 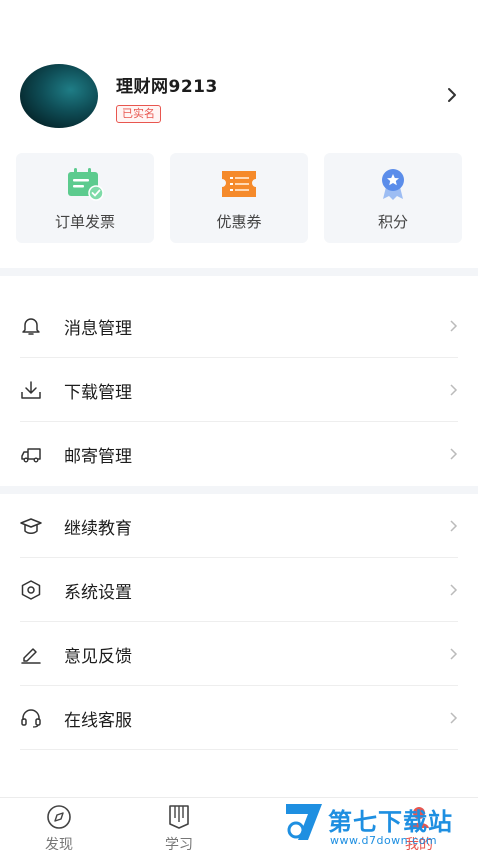 What do you see at coordinates (31, 718) in the screenshot?
I see `headset-icon` at bounding box center [31, 718].